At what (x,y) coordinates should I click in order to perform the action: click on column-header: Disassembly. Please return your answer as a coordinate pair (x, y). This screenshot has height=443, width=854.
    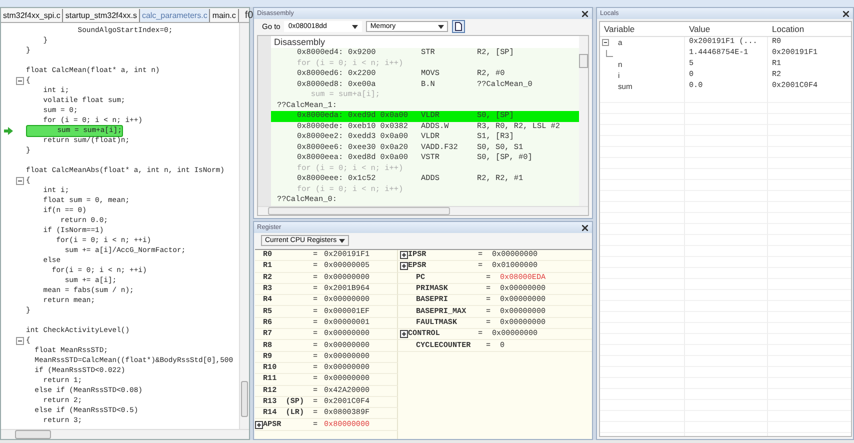
    Looking at the image, I should click on (425, 42).